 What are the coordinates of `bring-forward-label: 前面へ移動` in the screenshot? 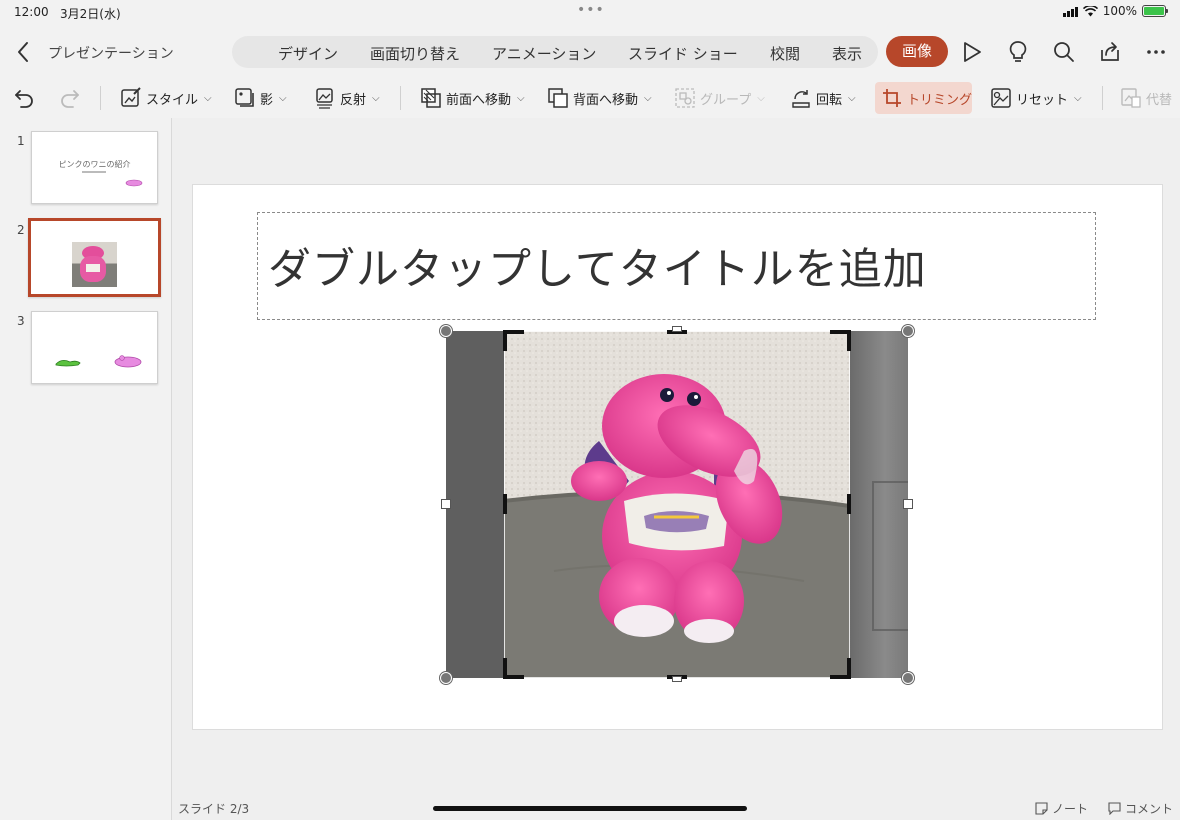 It's located at (479, 100).